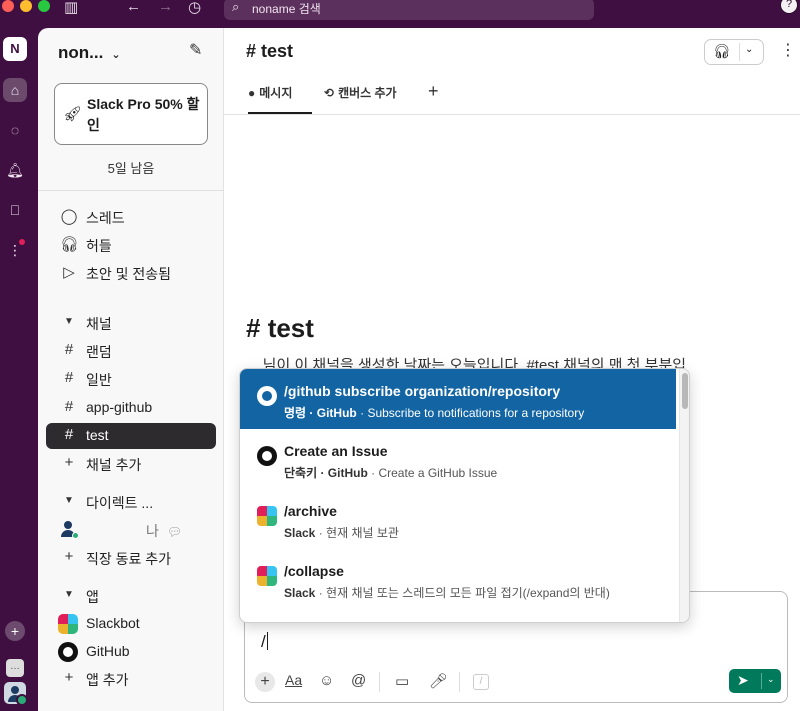  I want to click on notification-dot, so click(22, 242).